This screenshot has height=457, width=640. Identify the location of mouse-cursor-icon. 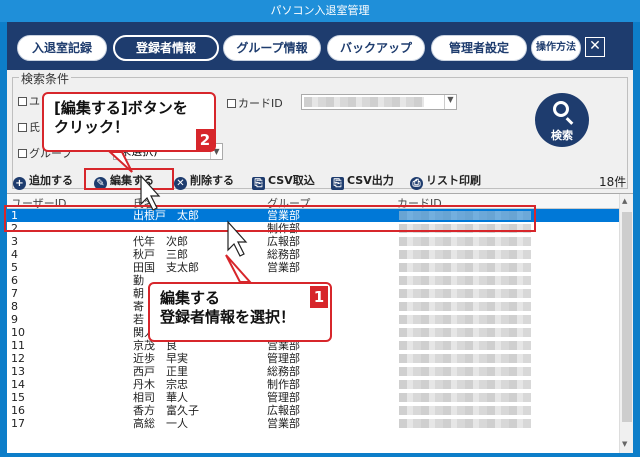
(237, 238).